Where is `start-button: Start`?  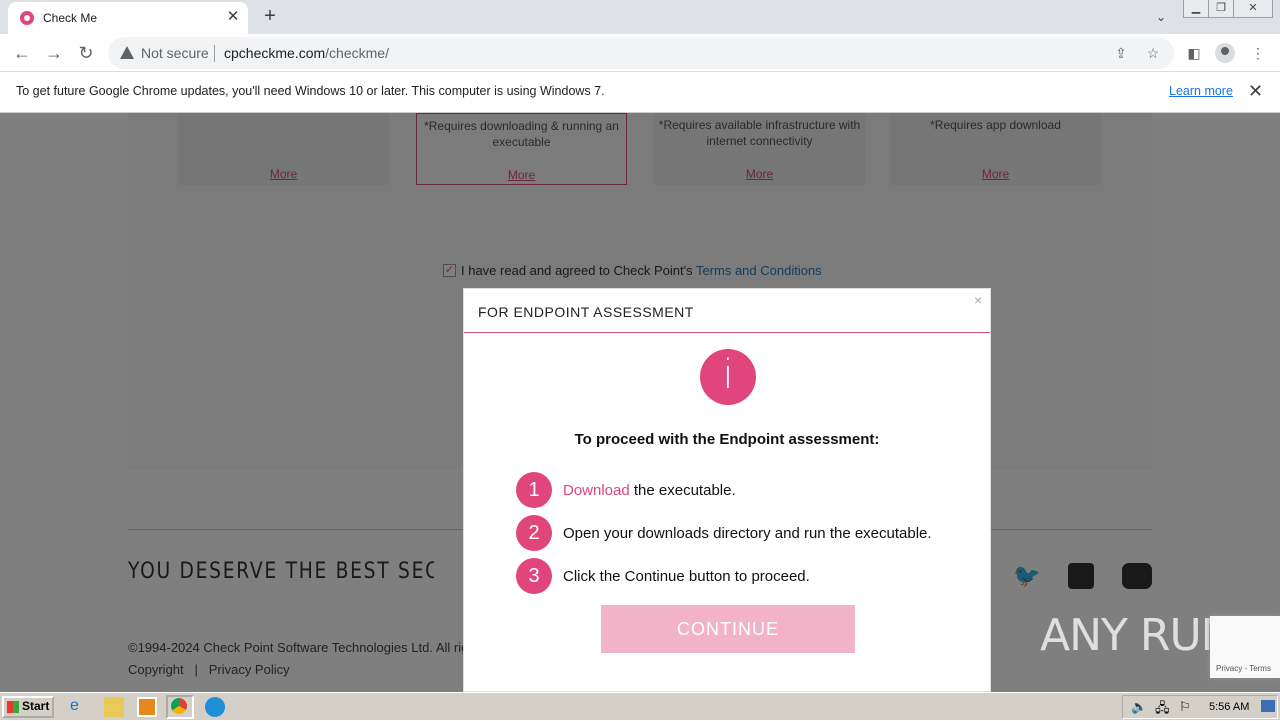 start-button: Start is located at coordinates (28, 707).